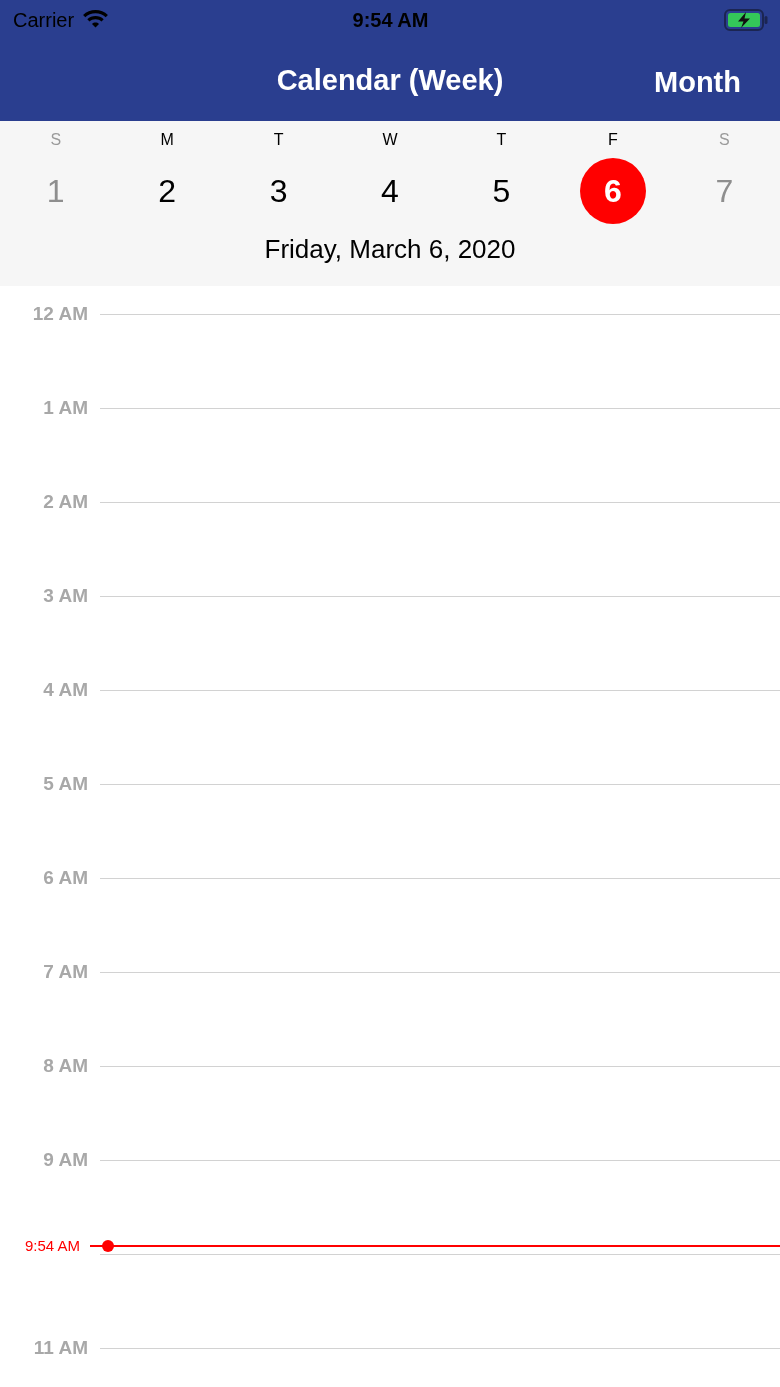  What do you see at coordinates (66, 690) in the screenshot?
I see `hour-label: 4 AM` at bounding box center [66, 690].